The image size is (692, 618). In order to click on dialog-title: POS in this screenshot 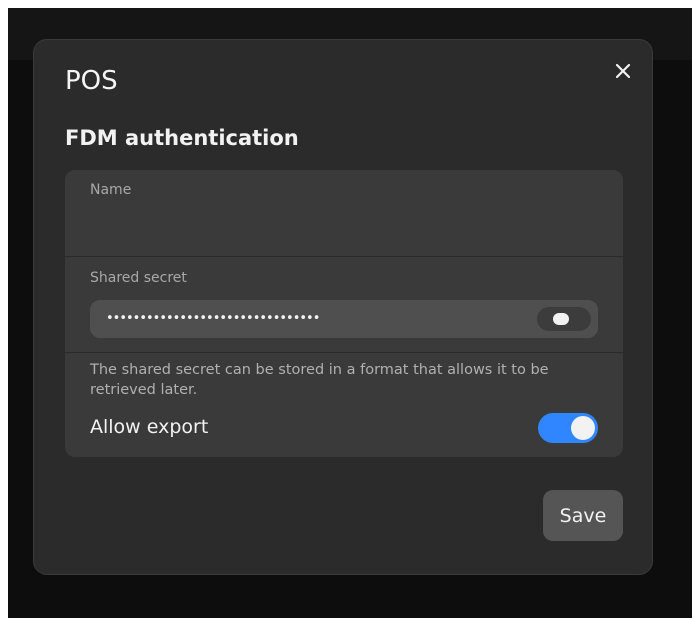, I will do `click(91, 81)`.